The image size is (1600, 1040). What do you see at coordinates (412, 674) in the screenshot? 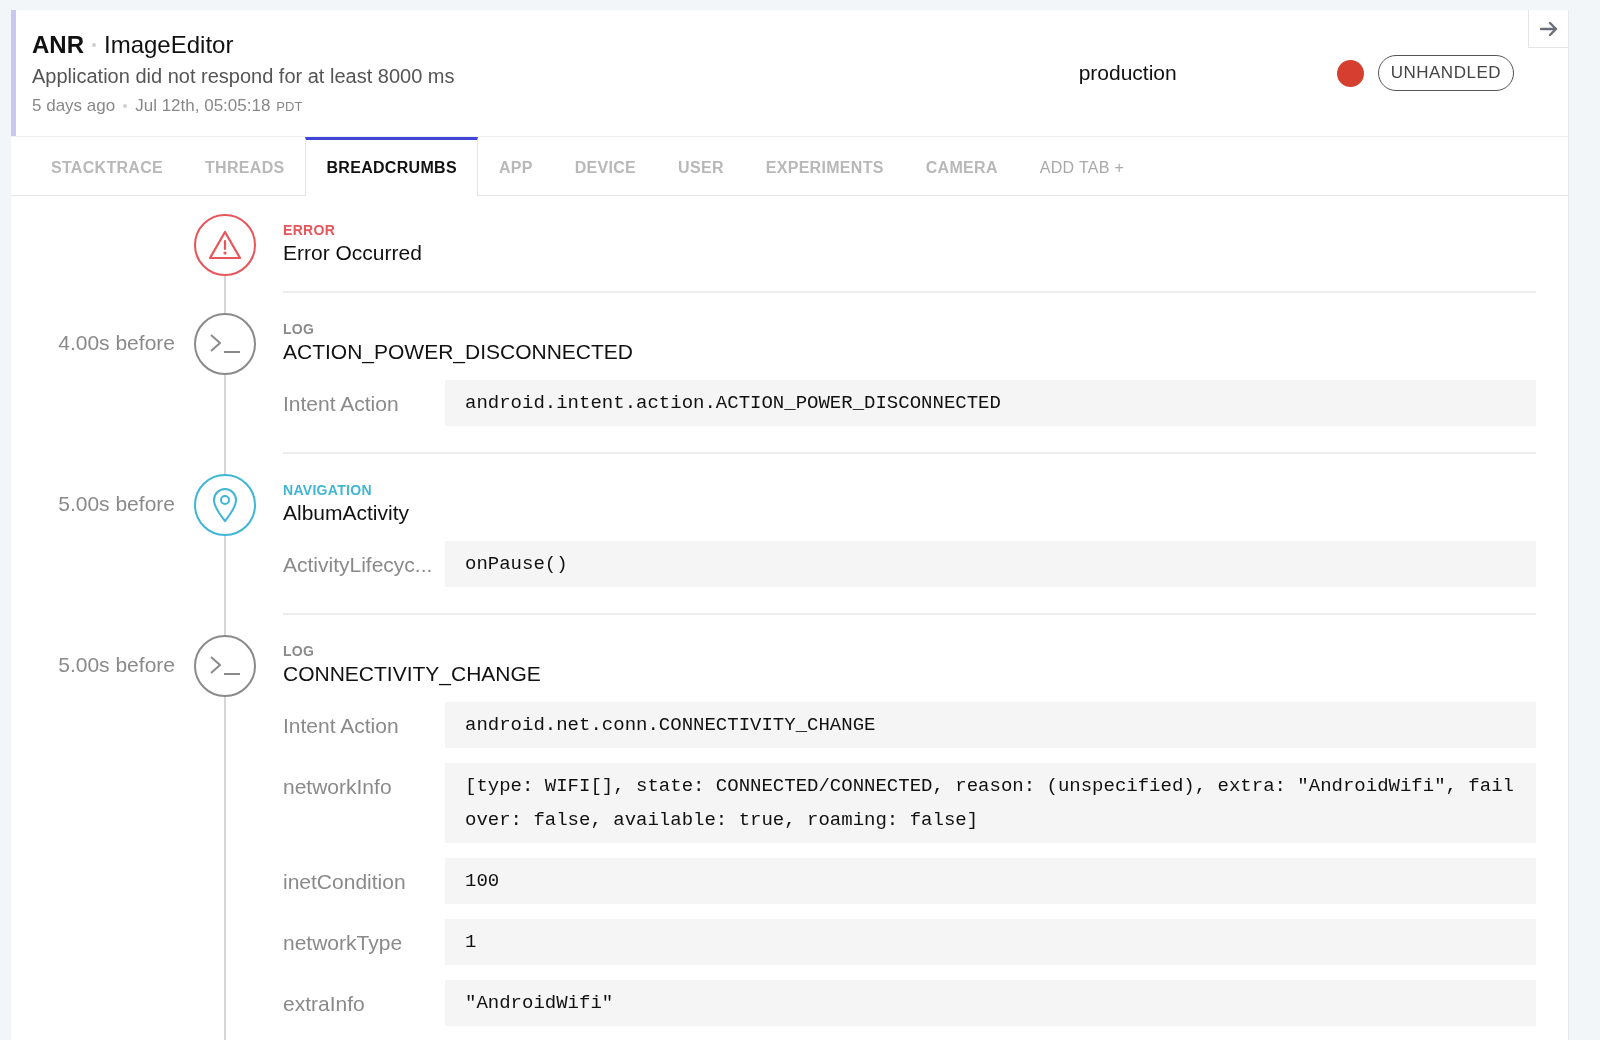
I see `breadcrumb-title: CONNECTIVITY_CHANGE` at bounding box center [412, 674].